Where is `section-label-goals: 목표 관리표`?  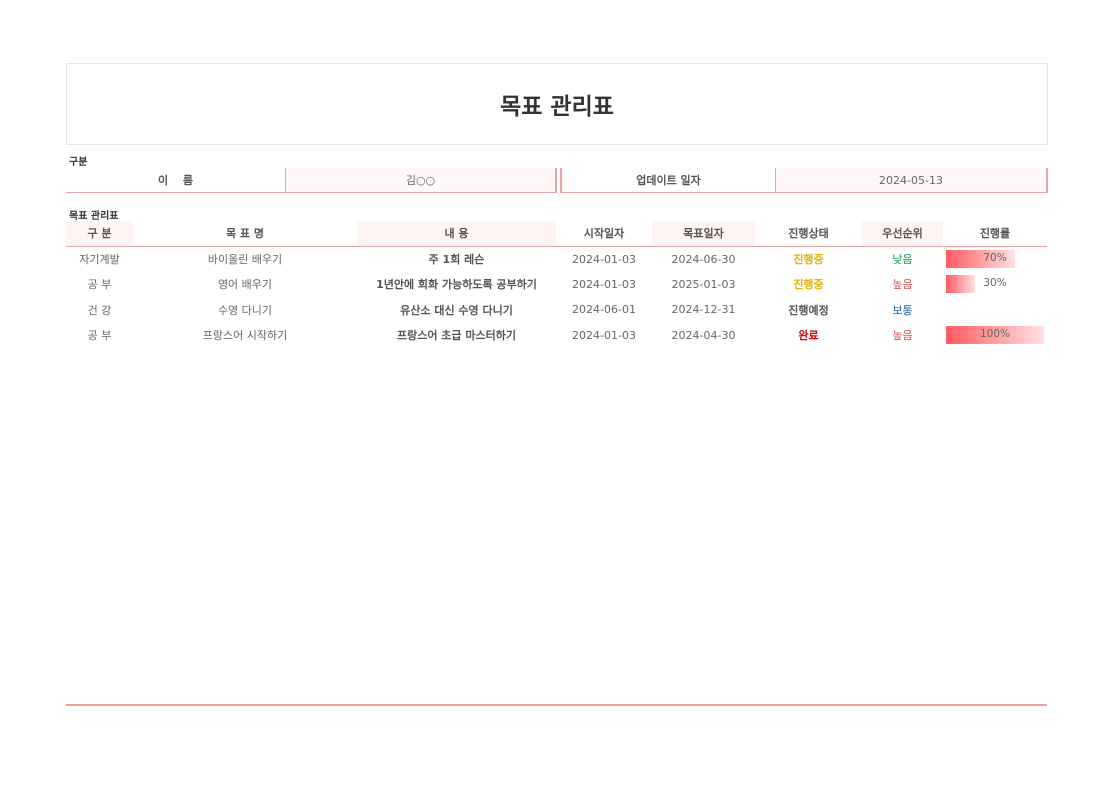
section-label-goals: 목표 관리표 is located at coordinates (94, 216).